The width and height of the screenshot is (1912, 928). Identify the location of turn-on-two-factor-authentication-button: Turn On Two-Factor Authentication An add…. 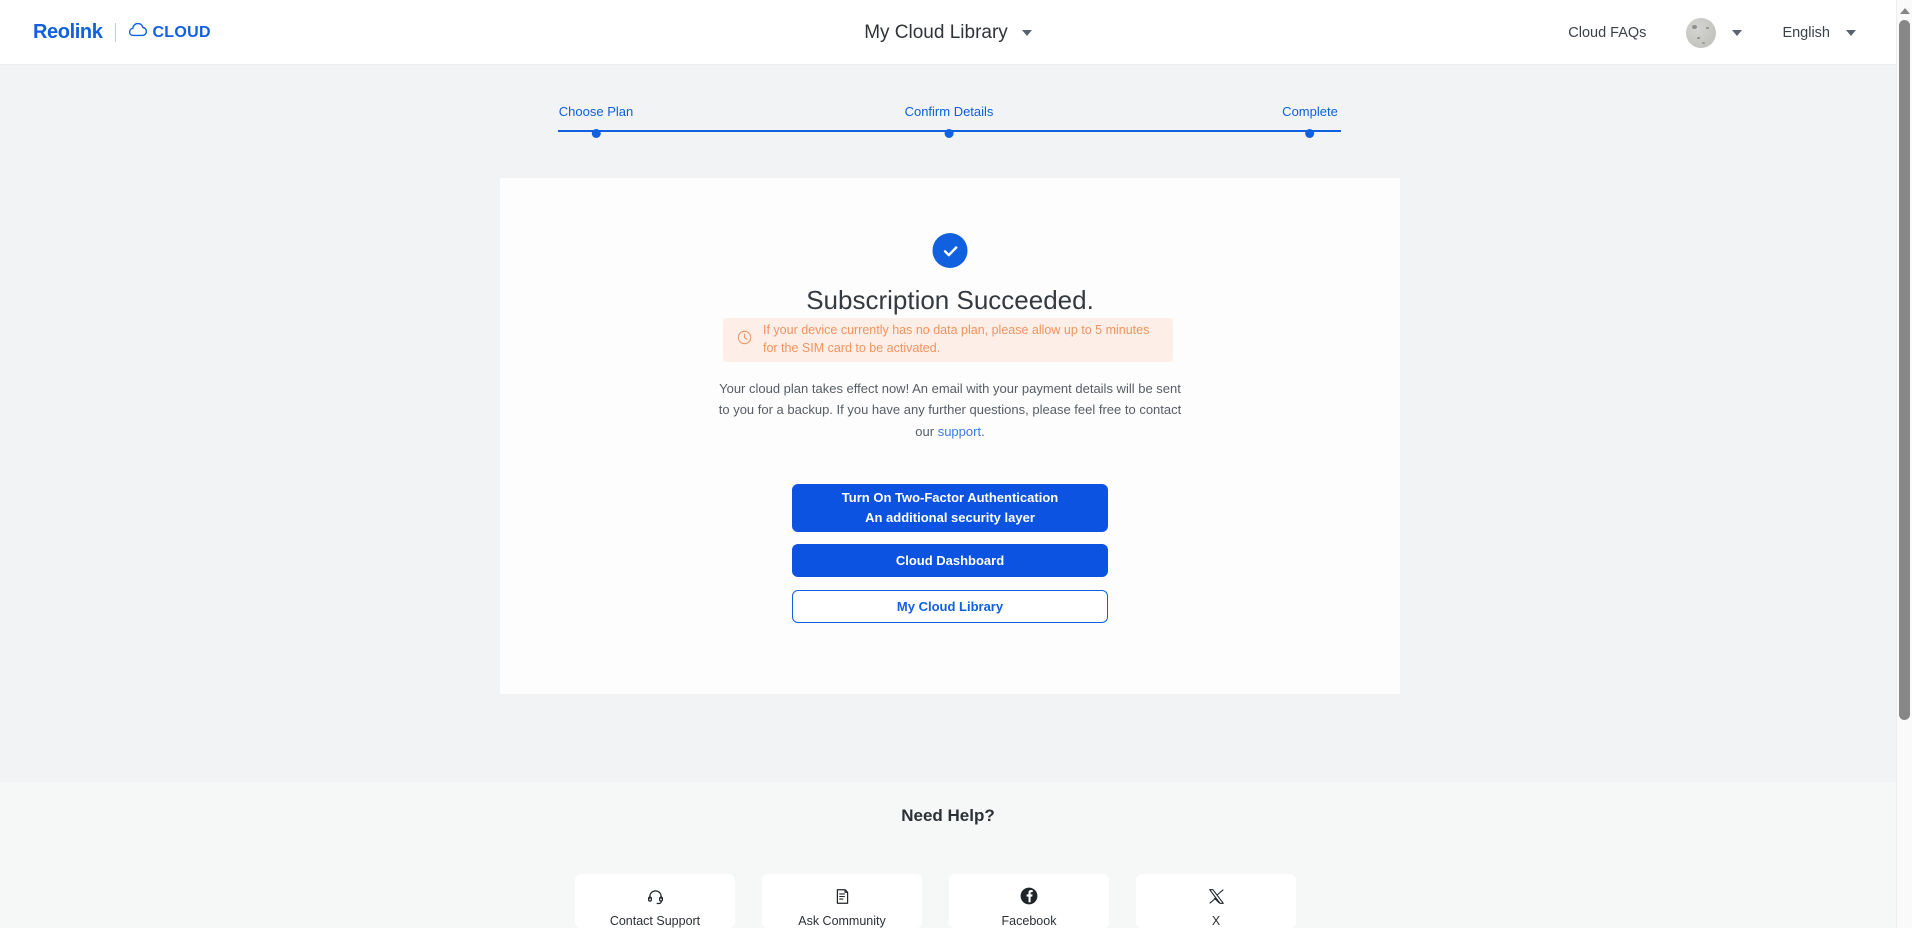
(950, 508).